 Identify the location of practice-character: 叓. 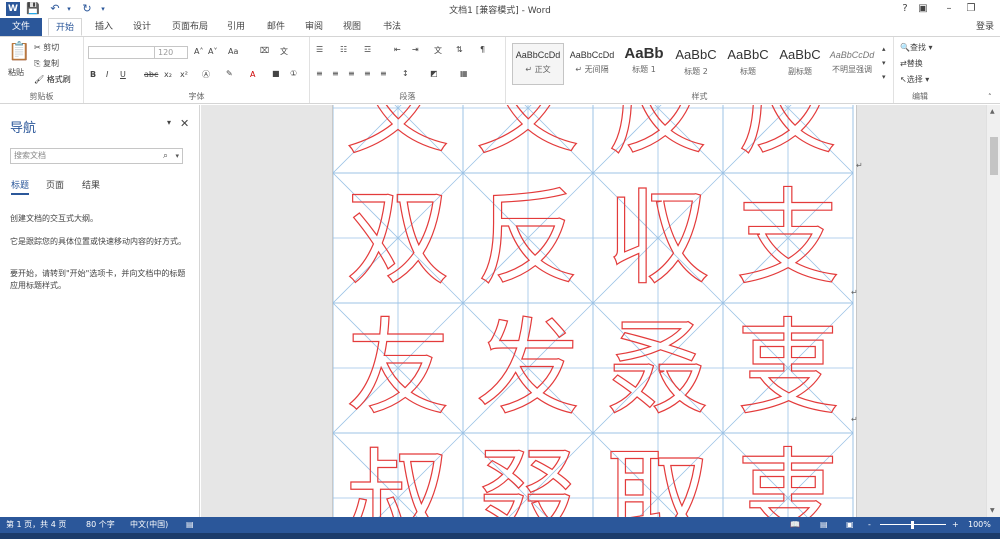
(788, 368).